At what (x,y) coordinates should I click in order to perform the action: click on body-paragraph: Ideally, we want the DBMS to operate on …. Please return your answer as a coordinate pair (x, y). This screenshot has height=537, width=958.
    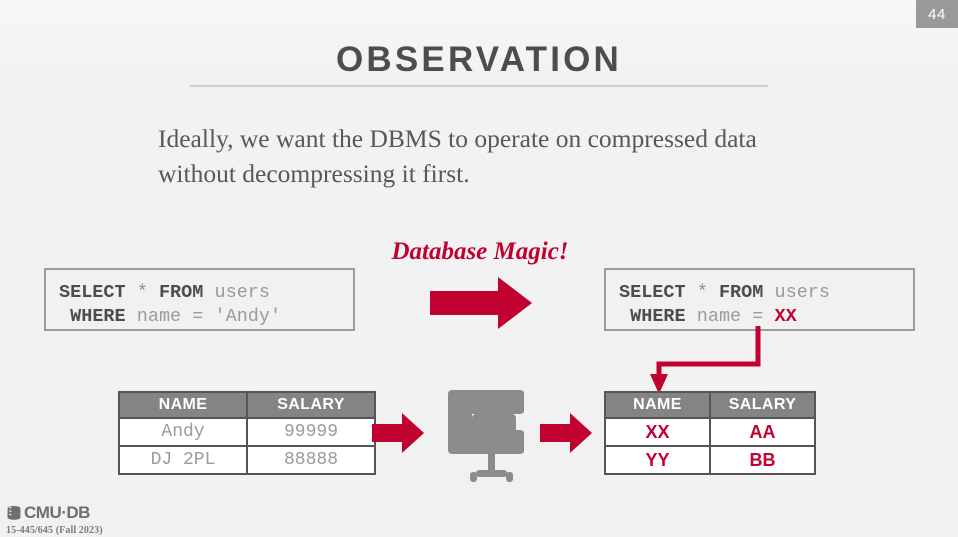
    Looking at the image, I should click on (457, 156).